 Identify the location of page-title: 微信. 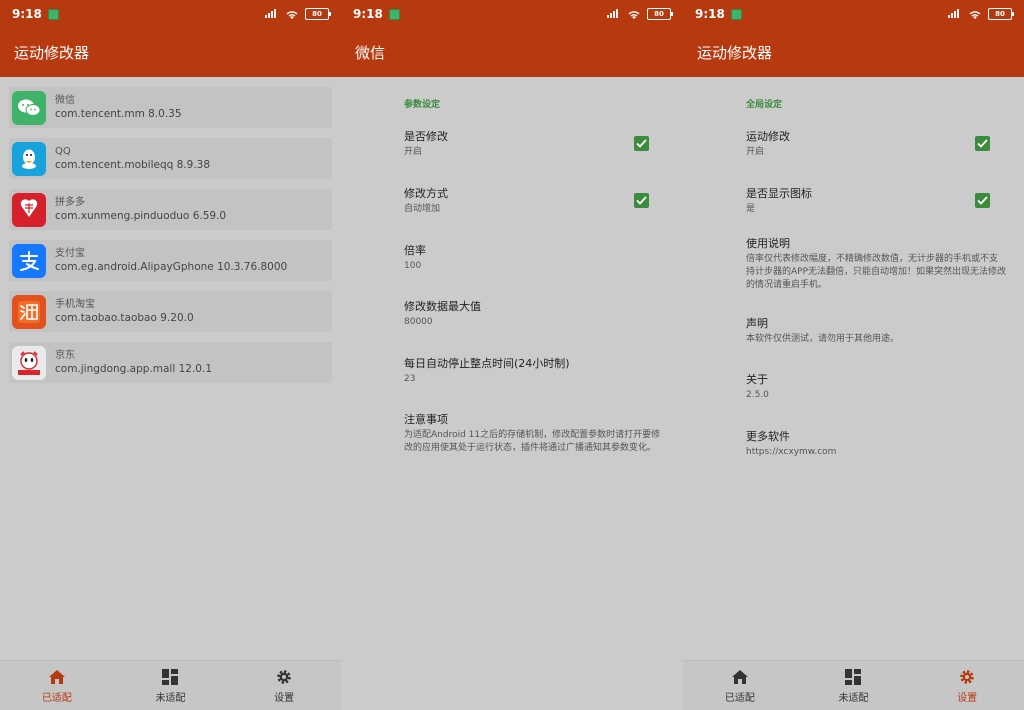
(370, 53).